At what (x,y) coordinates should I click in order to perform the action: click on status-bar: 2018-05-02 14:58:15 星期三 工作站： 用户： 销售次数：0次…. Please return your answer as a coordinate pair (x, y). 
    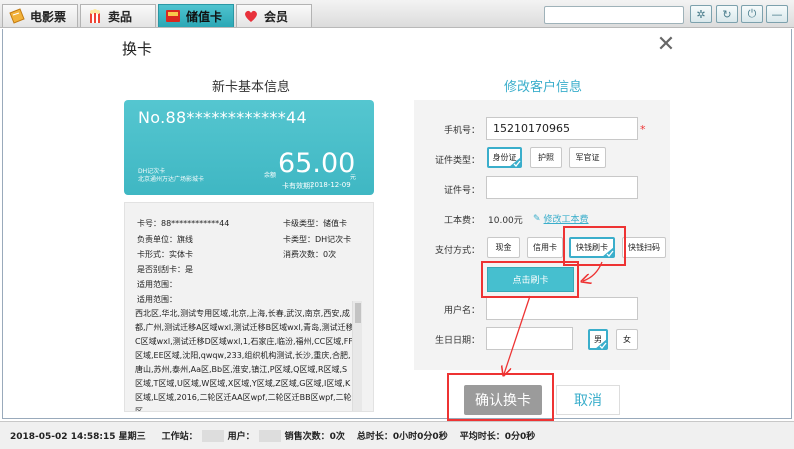
    Looking at the image, I should click on (397, 435).